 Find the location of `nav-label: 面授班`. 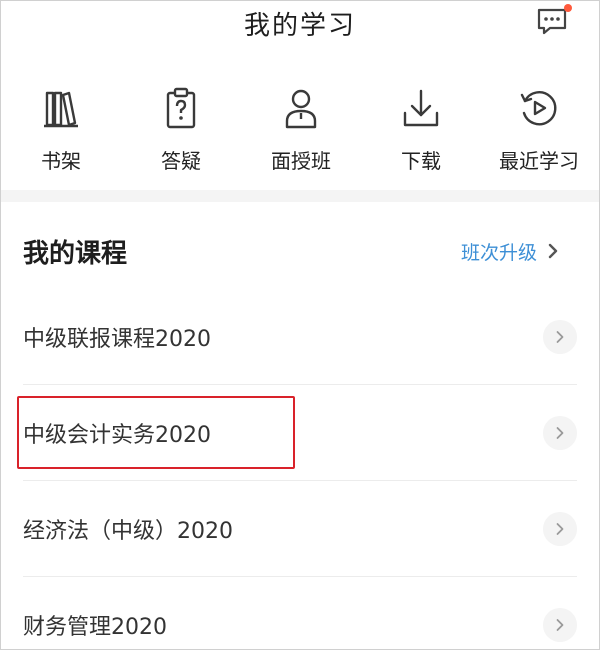

nav-label: 面授班 is located at coordinates (301, 161).